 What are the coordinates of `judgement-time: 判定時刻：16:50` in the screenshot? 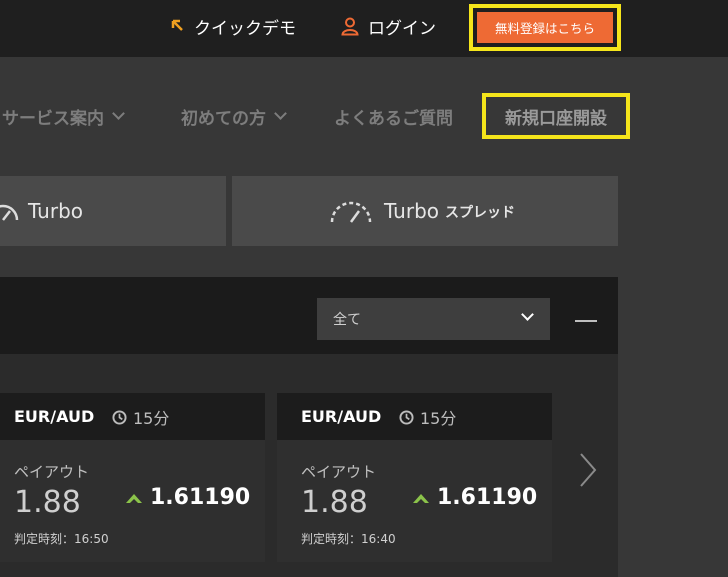 It's located at (61, 539).